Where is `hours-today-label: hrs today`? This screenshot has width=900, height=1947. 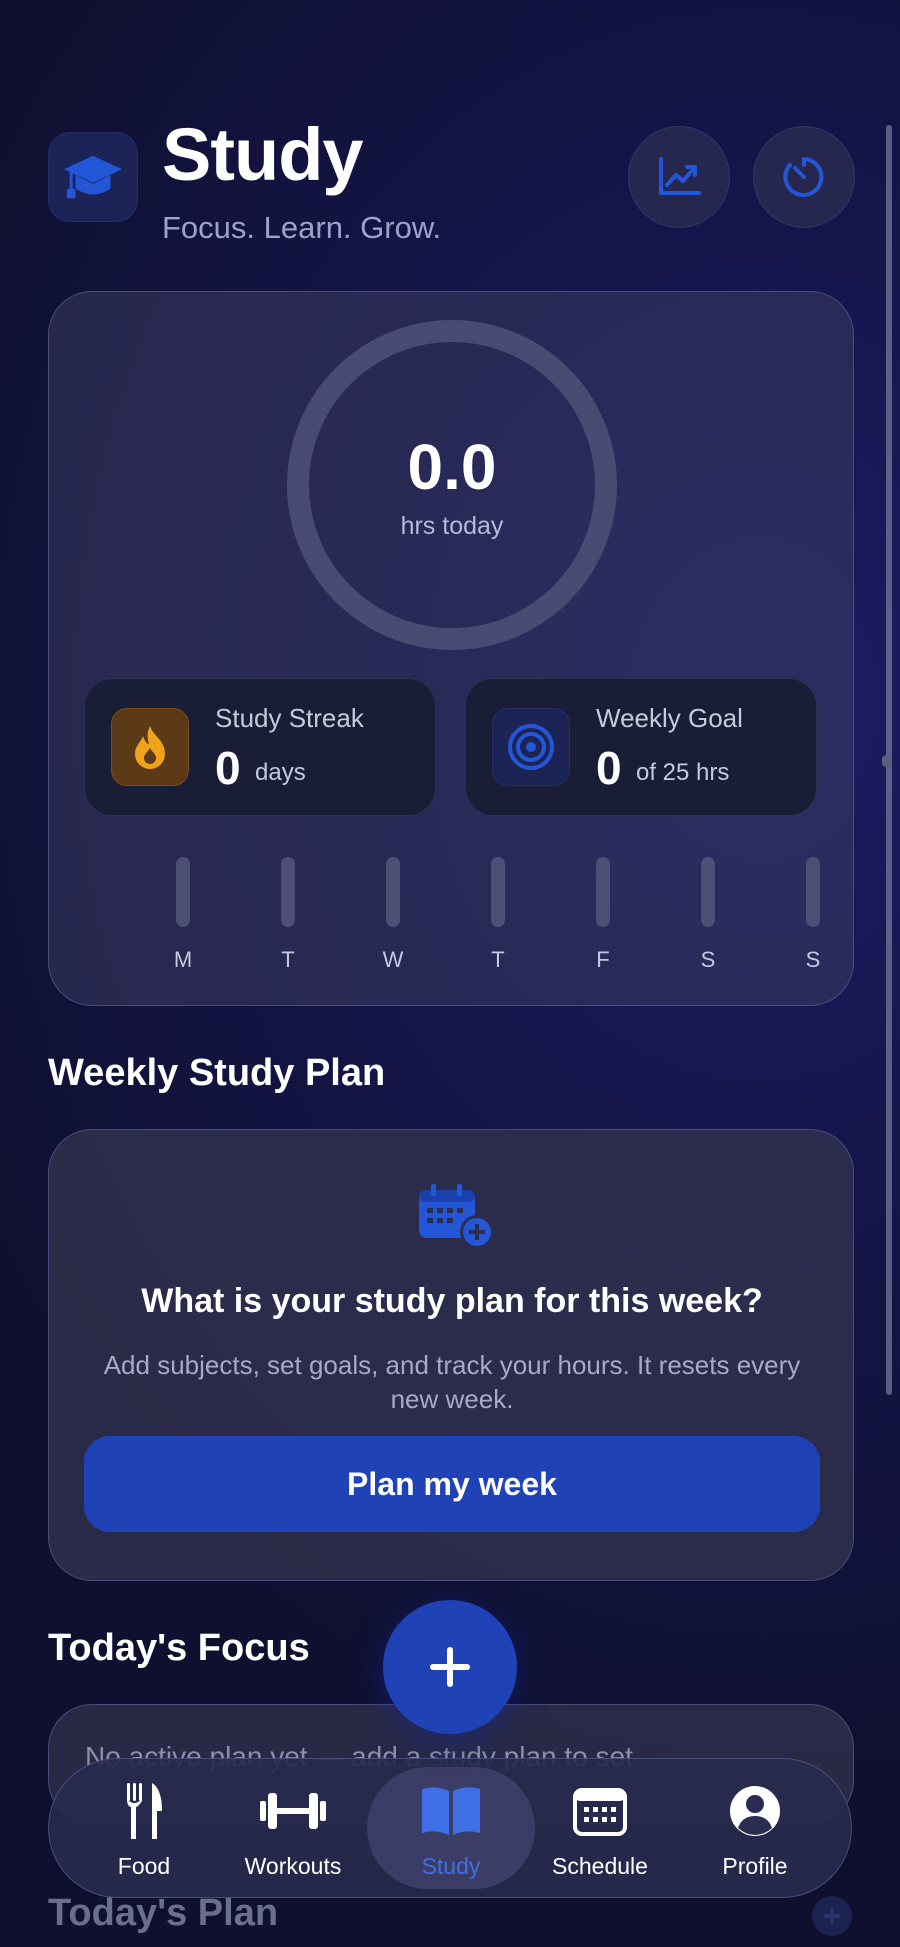 hours-today-label: hrs today is located at coordinates (452, 526).